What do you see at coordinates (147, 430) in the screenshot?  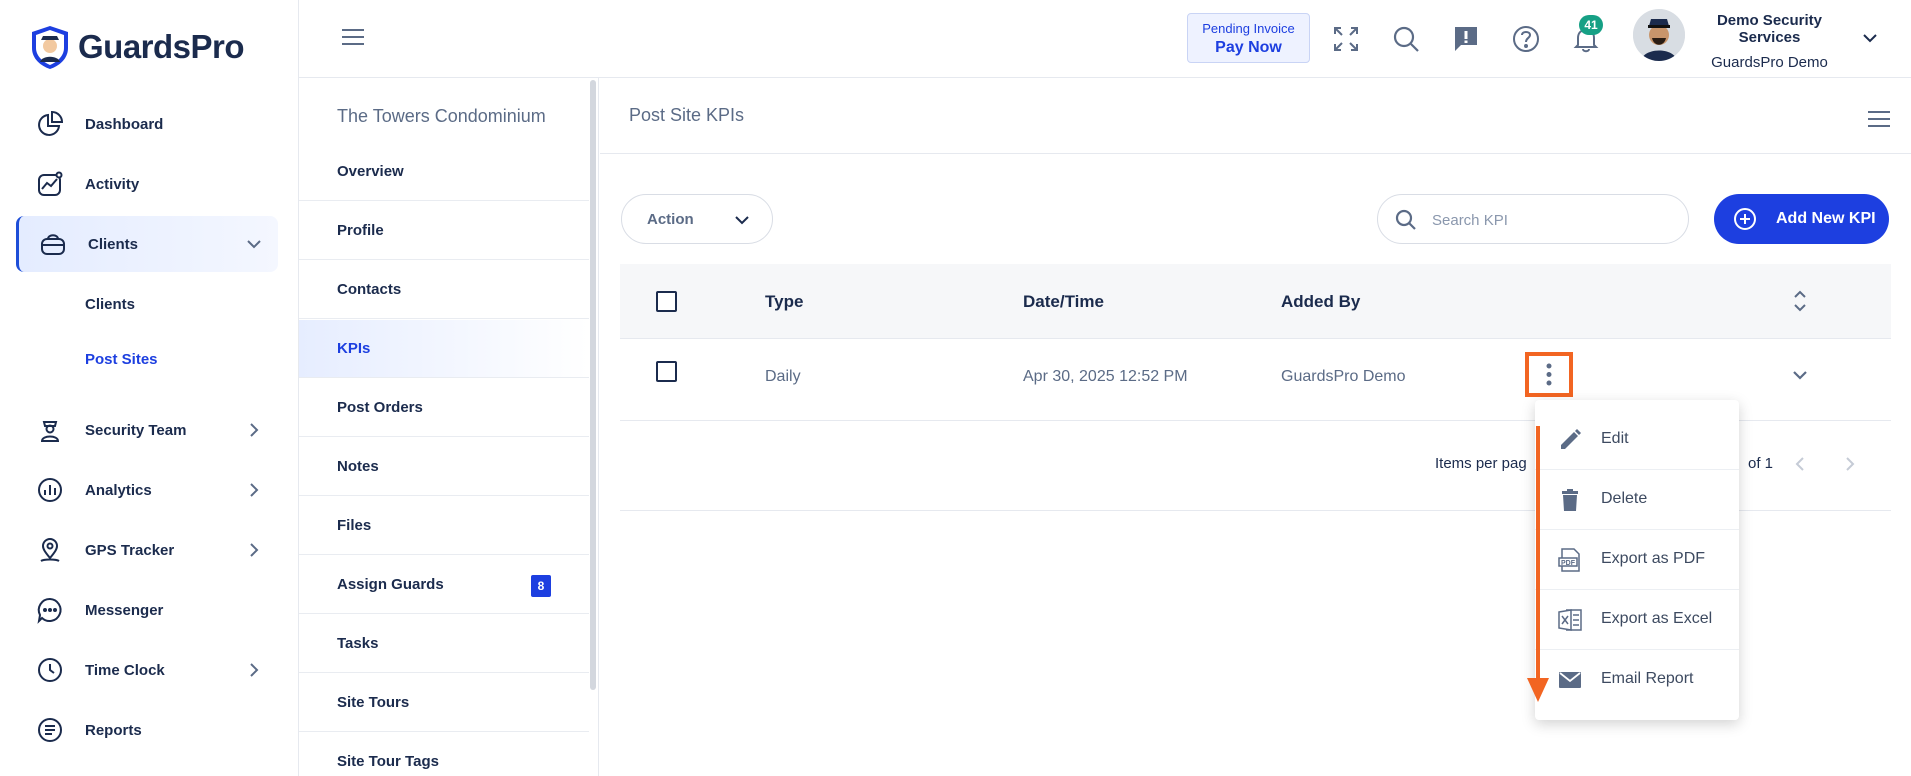 I see `sidebar-item-security-team: Security Team` at bounding box center [147, 430].